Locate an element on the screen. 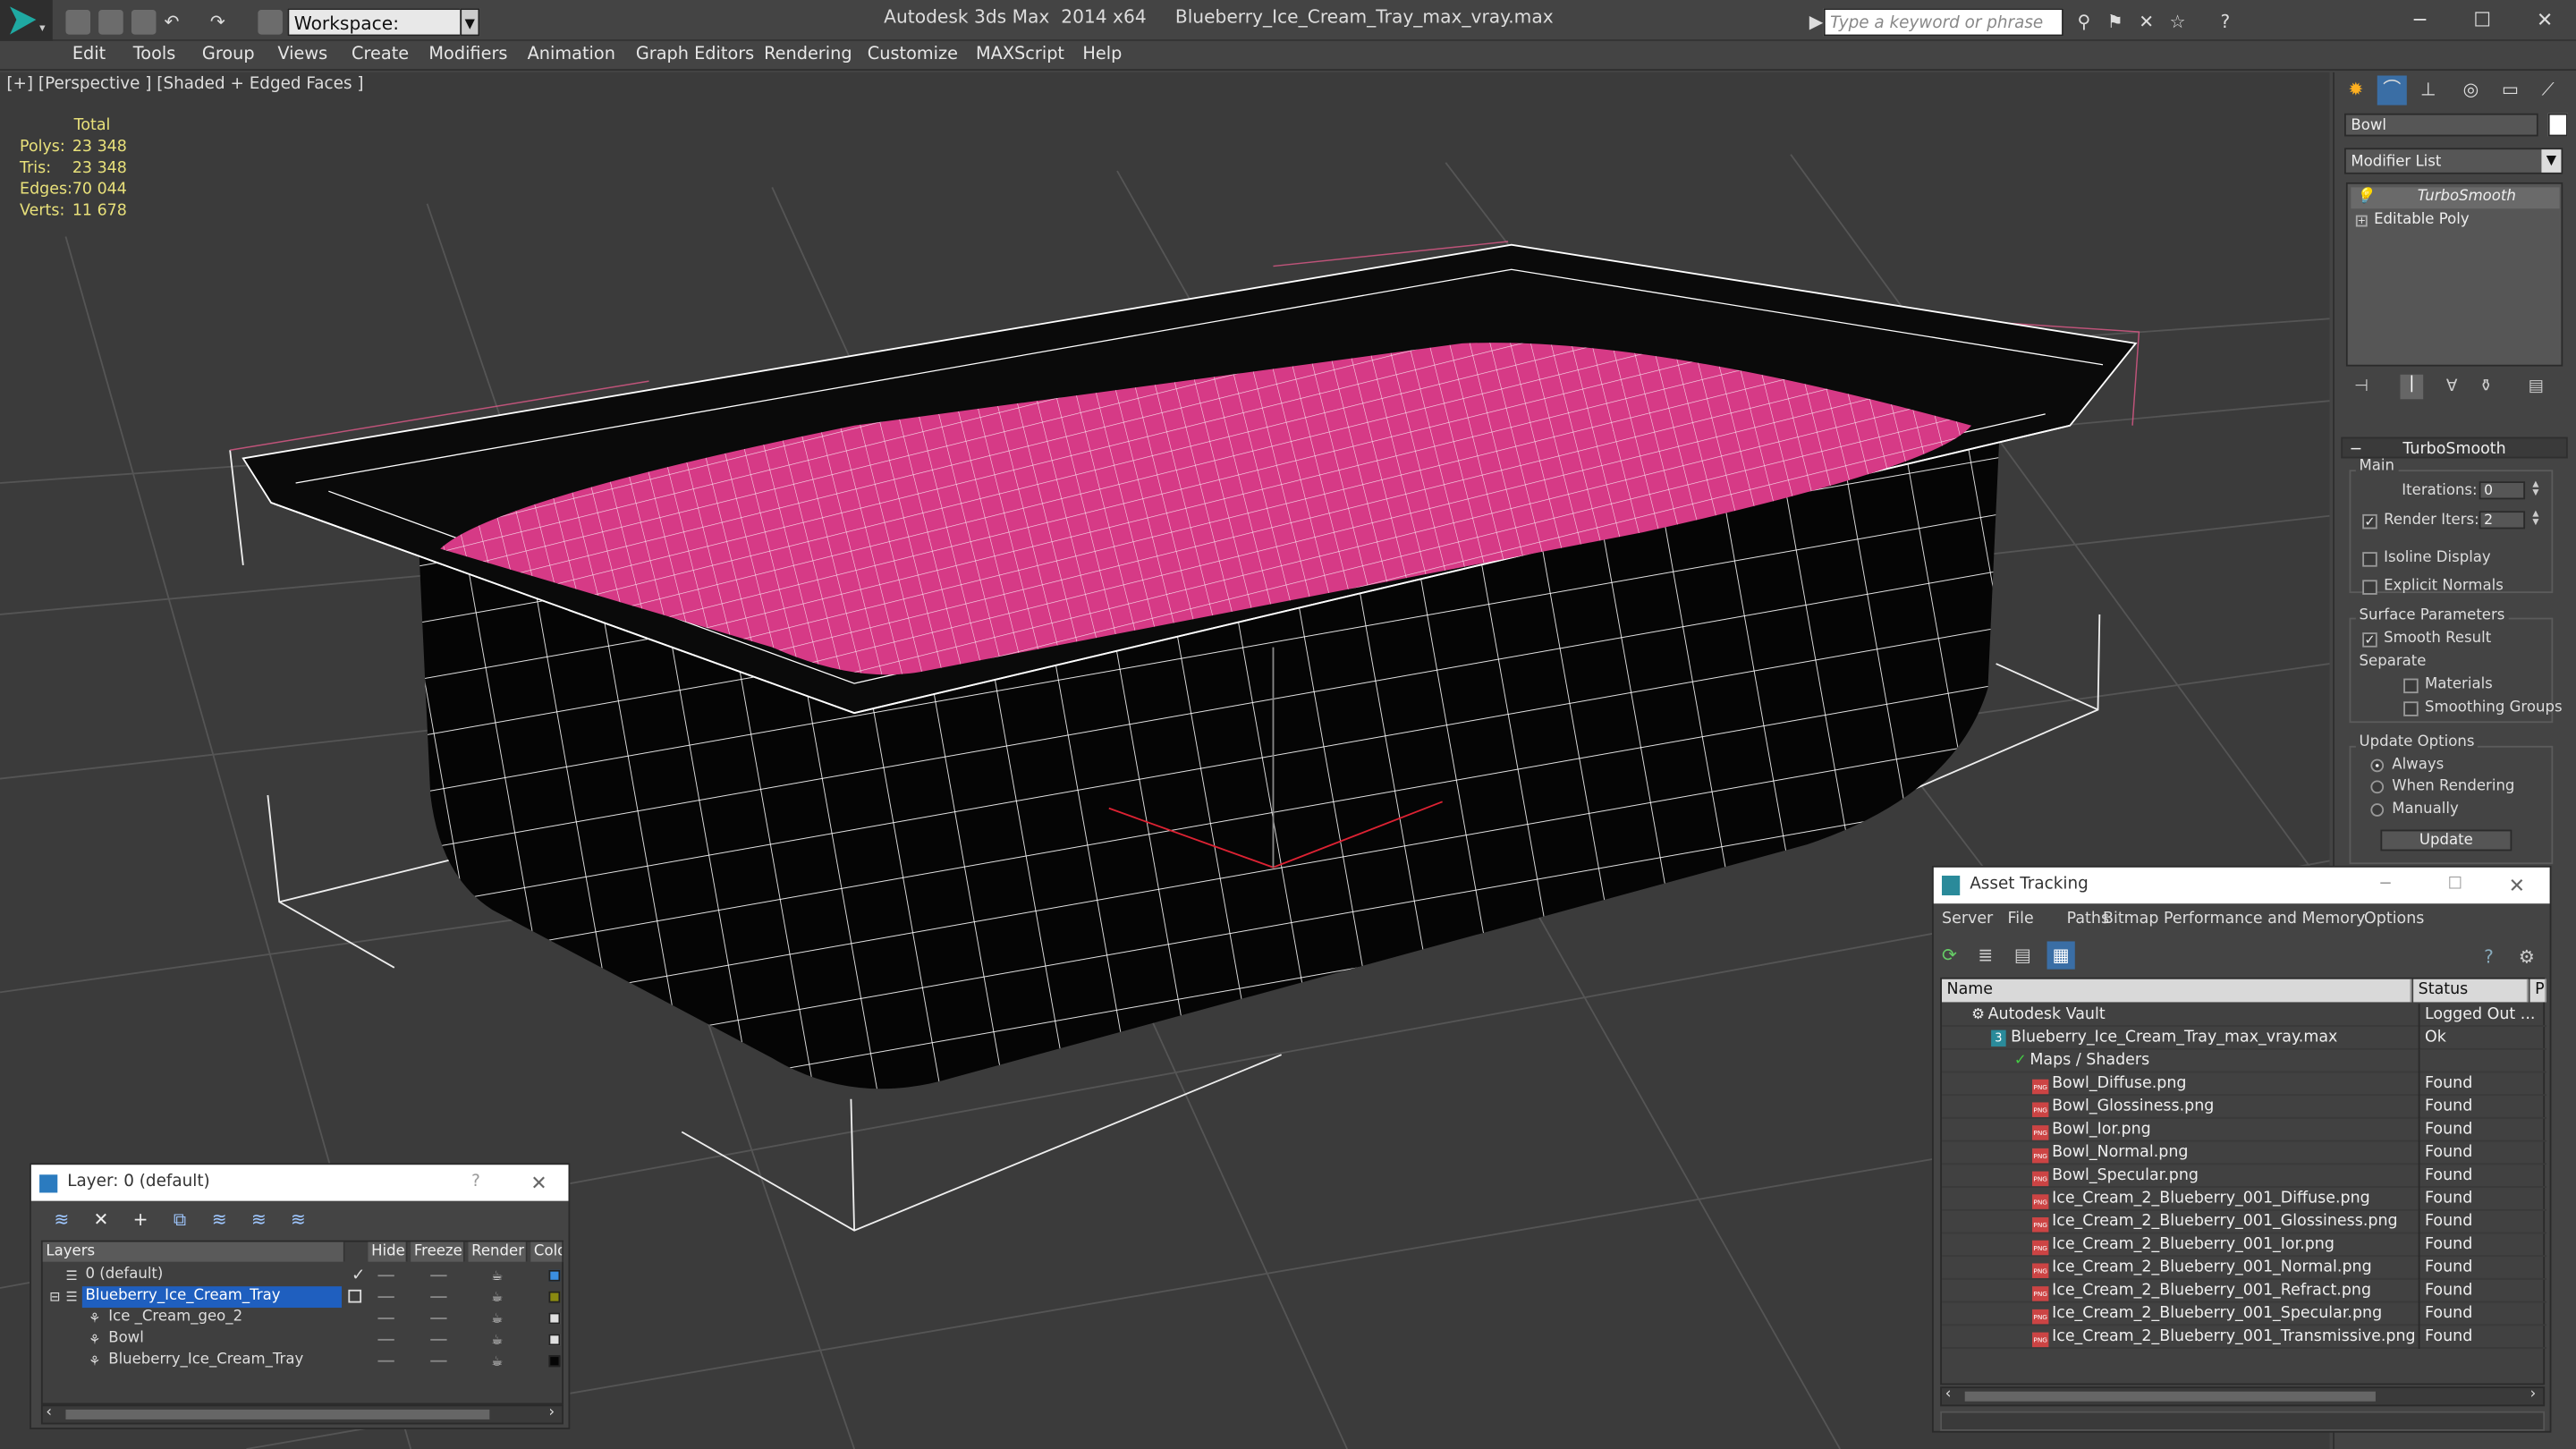  object-name-field: Bowl is located at coordinates (2441, 125).